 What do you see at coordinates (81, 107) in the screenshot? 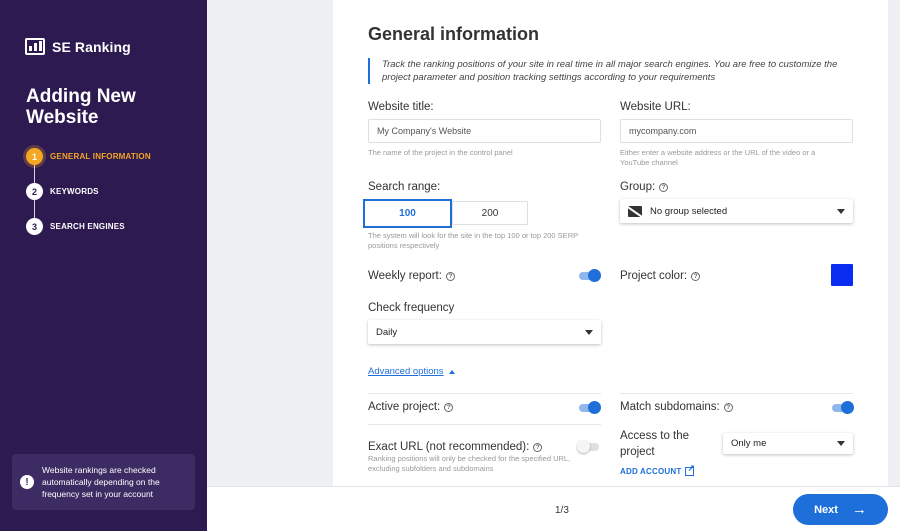
I see `sidebar-title: Adding New Website` at bounding box center [81, 107].